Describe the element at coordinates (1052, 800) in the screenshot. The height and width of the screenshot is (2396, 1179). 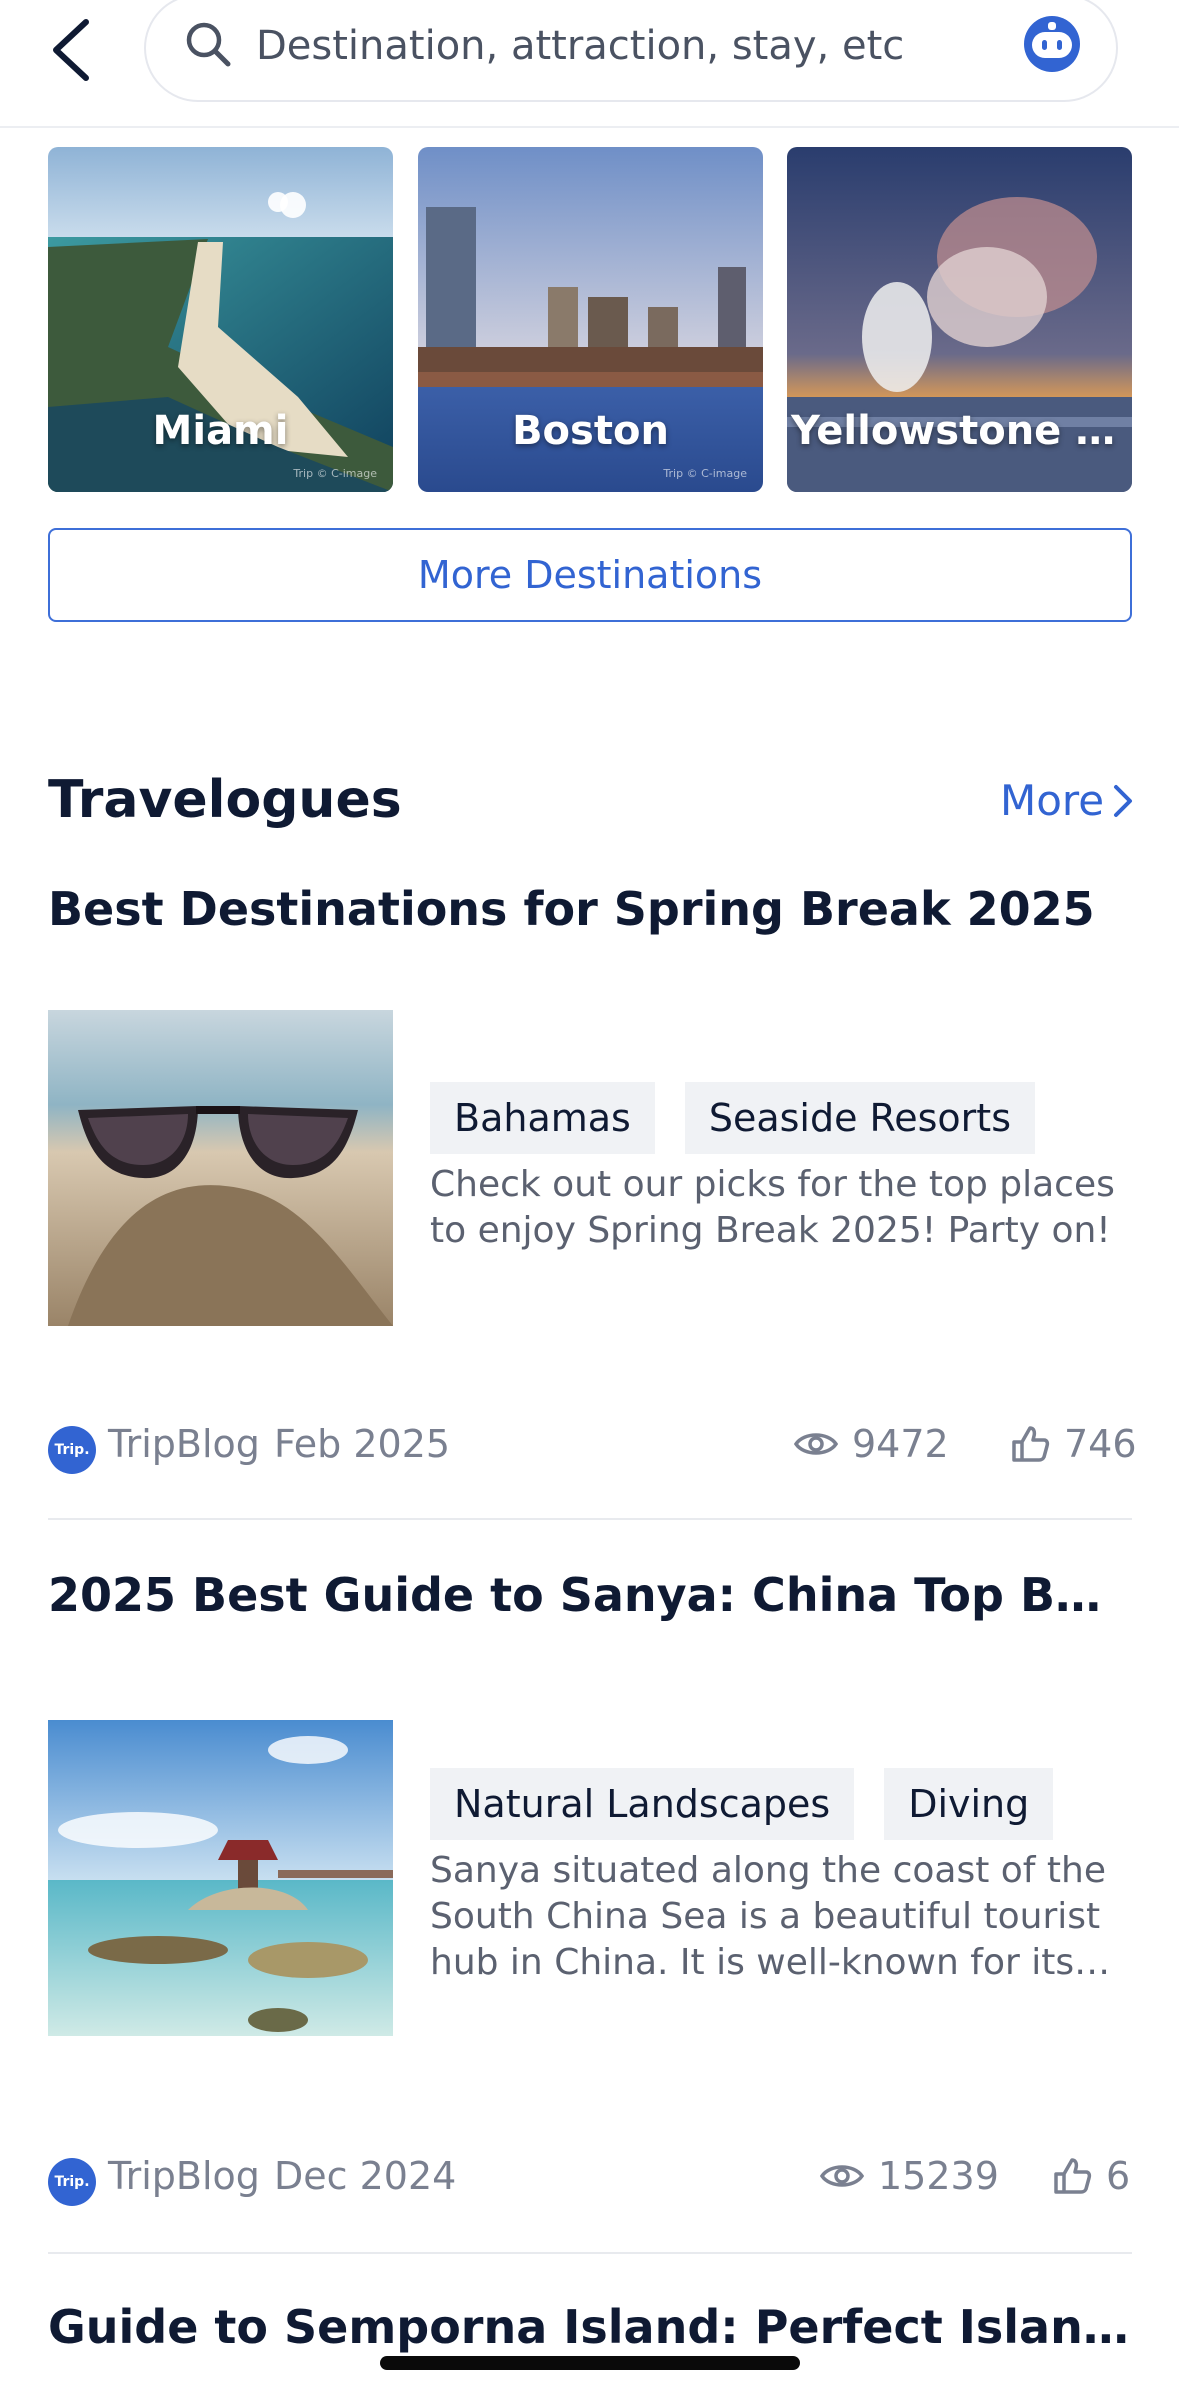
I see `more-label: More` at that location.